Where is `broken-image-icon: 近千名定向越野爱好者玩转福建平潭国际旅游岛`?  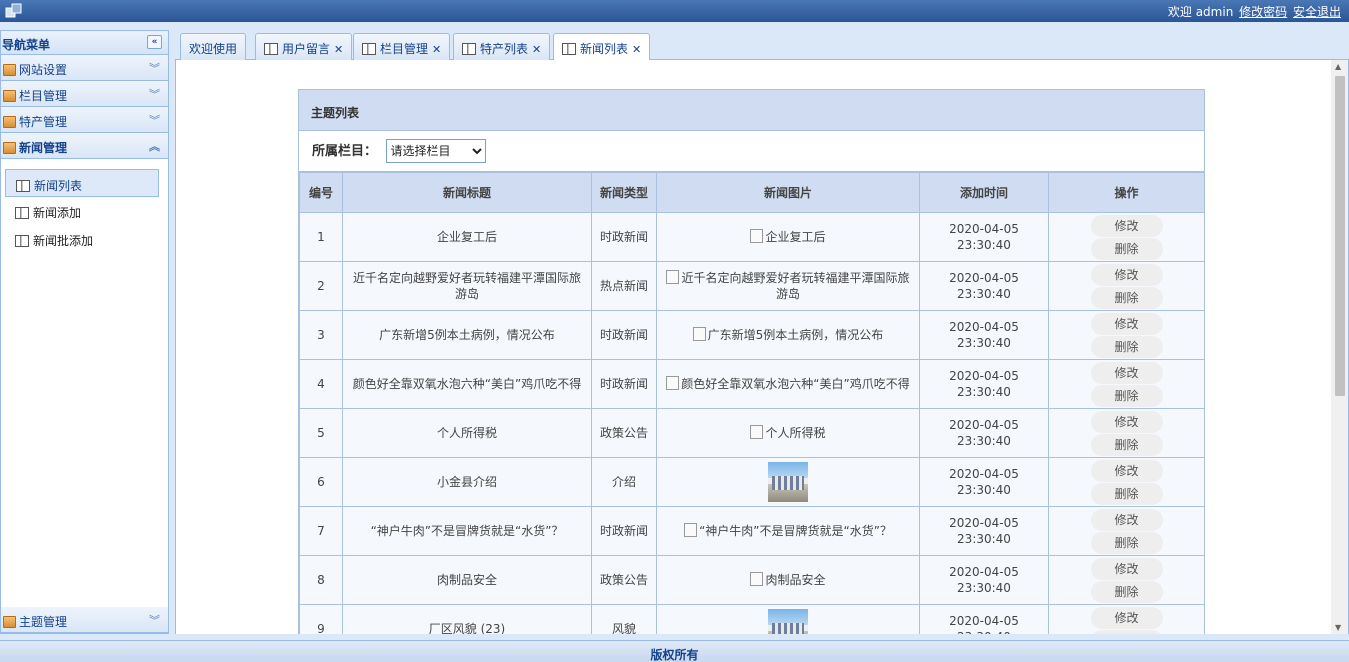 broken-image-icon: 近千名定向越野爱好者玩转福建平潭国际旅游岛 is located at coordinates (788, 286).